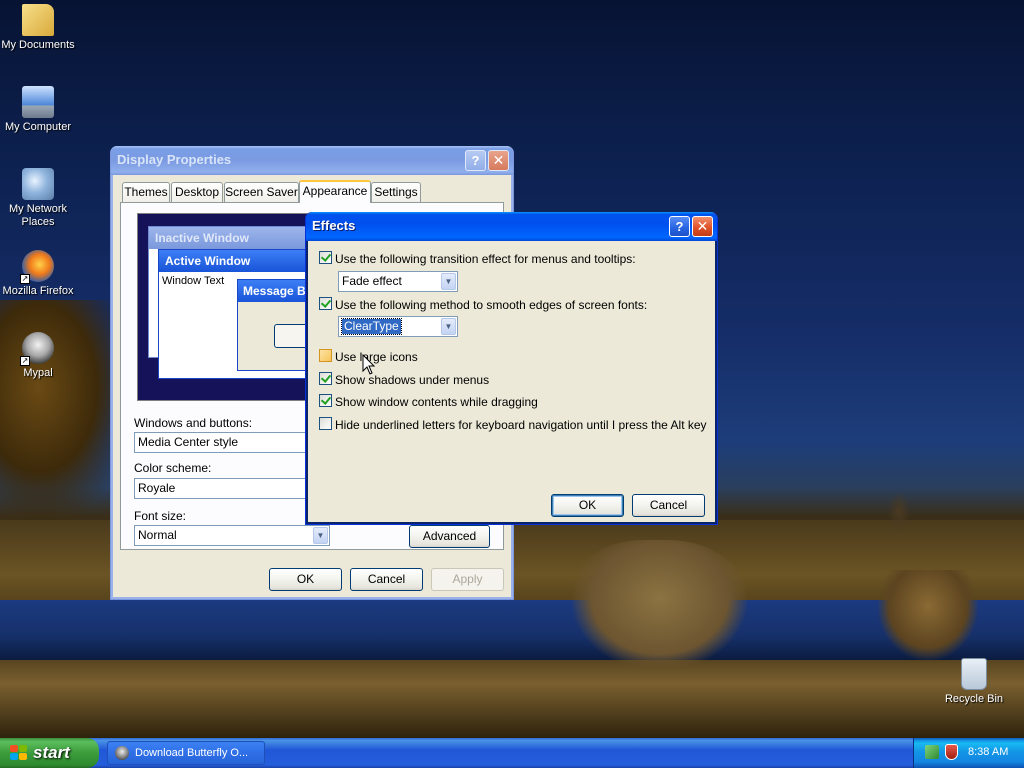 The height and width of the screenshot is (768, 1024). Describe the element at coordinates (188, 442) in the screenshot. I see `windows-buttons-value: Media Center style` at that location.